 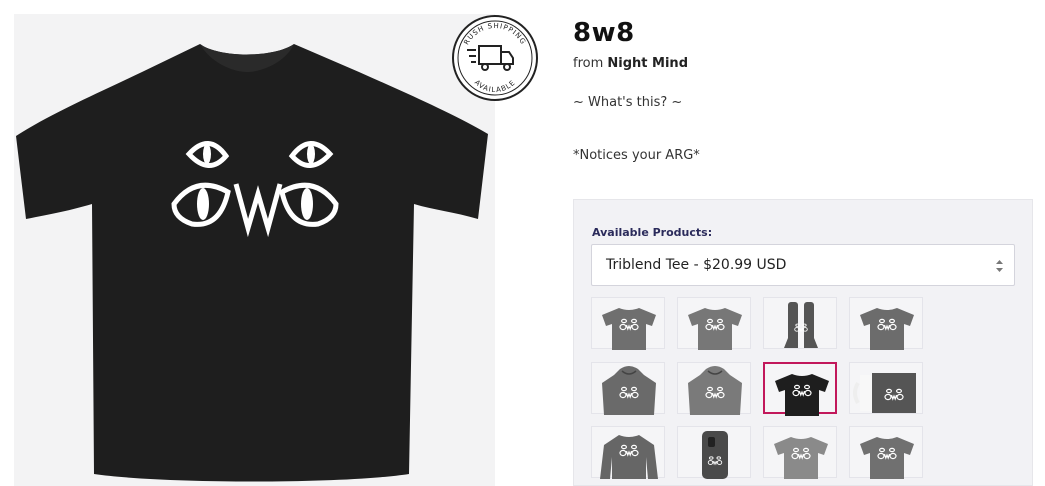 I want to click on phone-icon, so click(x=715, y=455).